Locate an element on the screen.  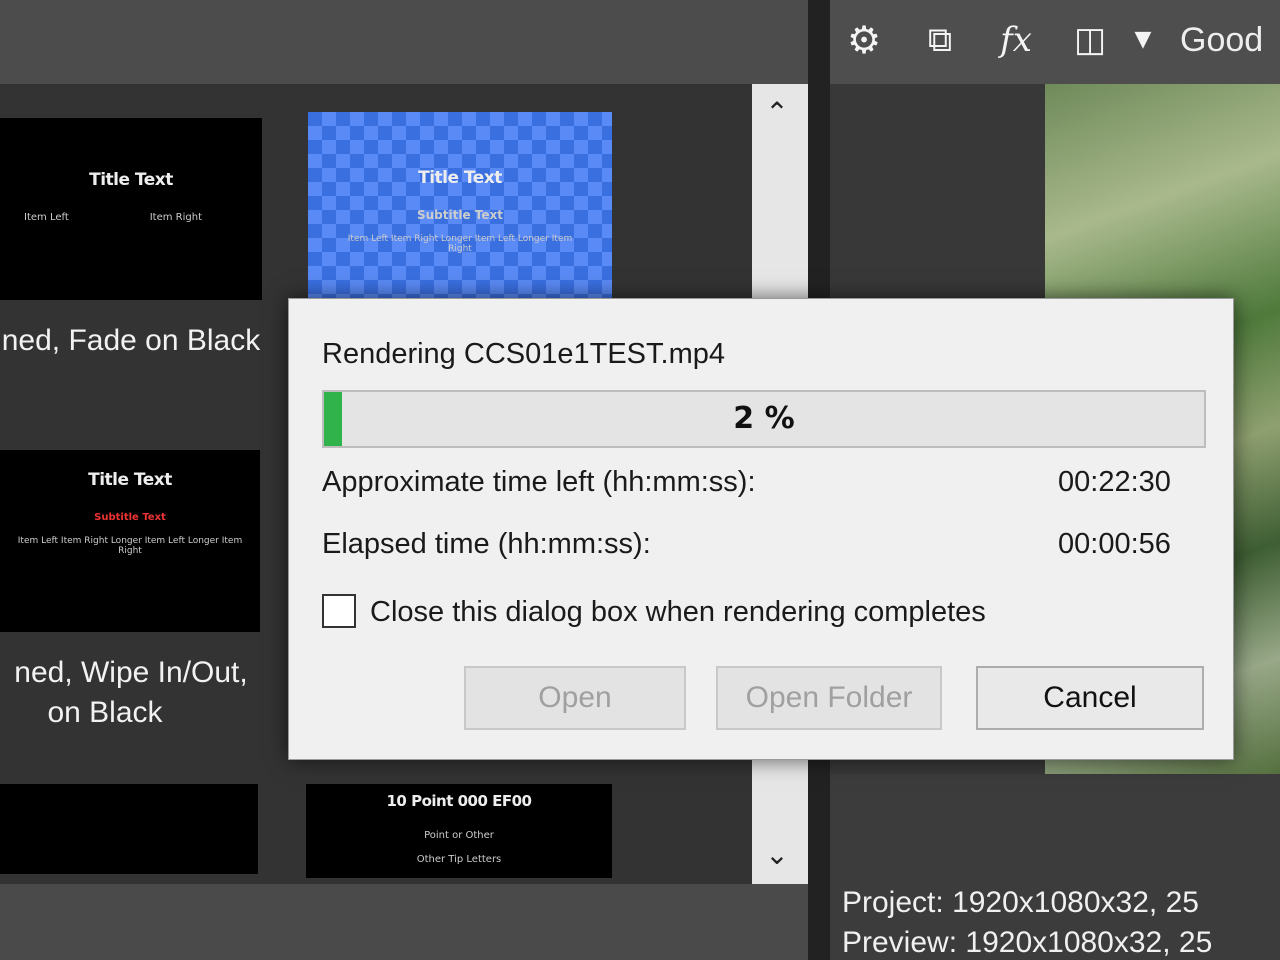
dropdown-arrow-icon: ▼ is located at coordinates (1143, 40).